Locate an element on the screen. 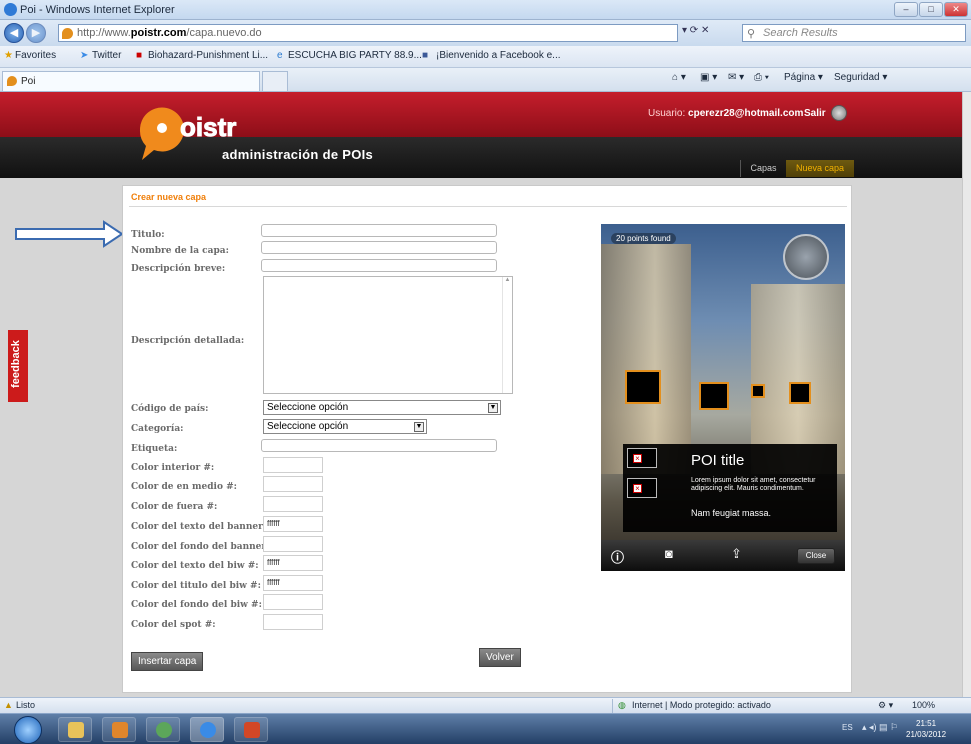 This screenshot has width=971, height=744. codigo-pais-select: Seleccione opción ▼ is located at coordinates (382, 407).